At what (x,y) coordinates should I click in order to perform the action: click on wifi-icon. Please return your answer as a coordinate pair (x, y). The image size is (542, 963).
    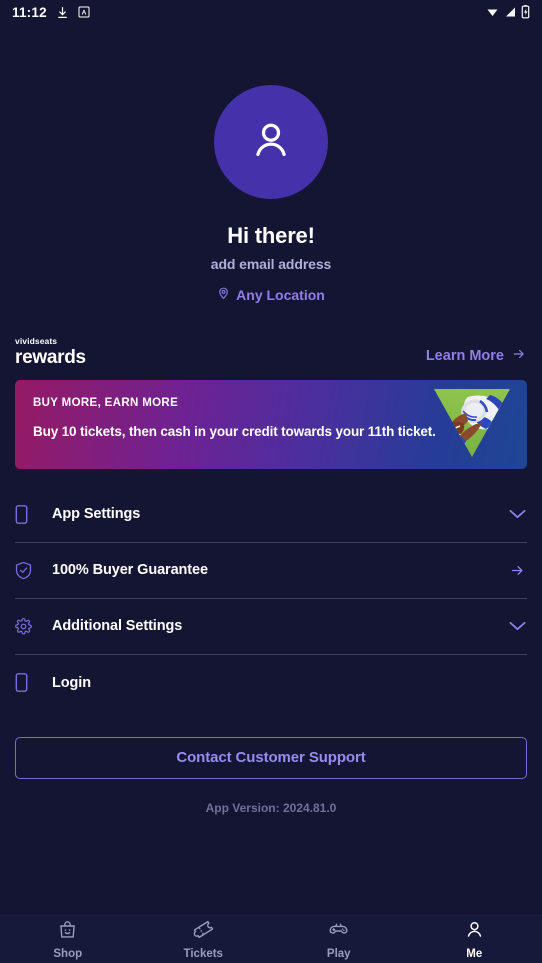
    Looking at the image, I should click on (492, 12).